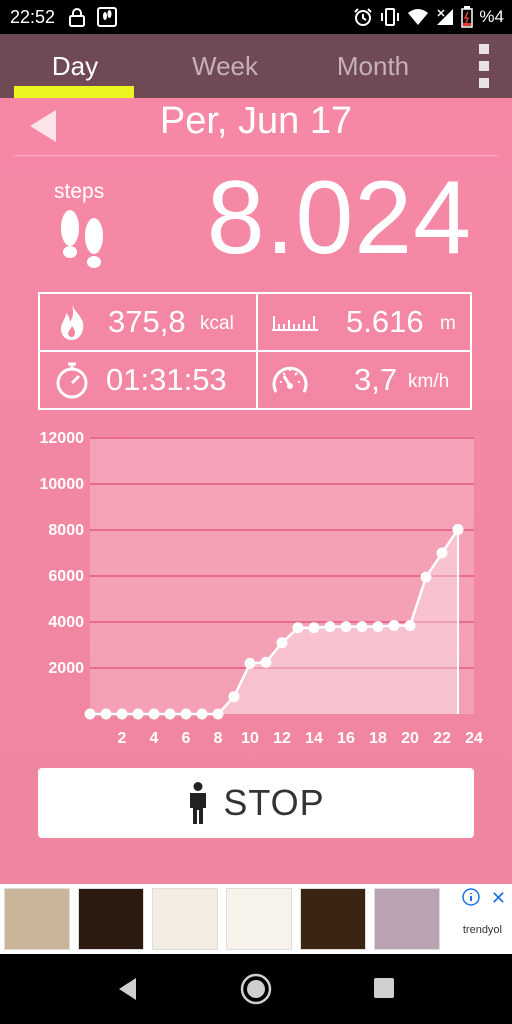  Describe the element at coordinates (282, 738) in the screenshot. I see `chart-x-tick-label: 12` at that location.